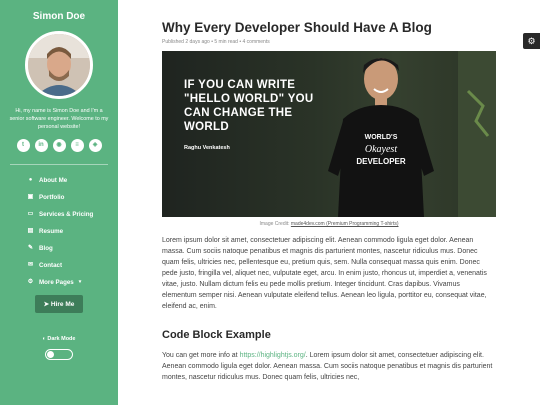 Image resolution: width=540 pixels, height=405 pixels. Describe the element at coordinates (95, 145) in the screenshot. I see `codepen-icon: ◈` at that location.